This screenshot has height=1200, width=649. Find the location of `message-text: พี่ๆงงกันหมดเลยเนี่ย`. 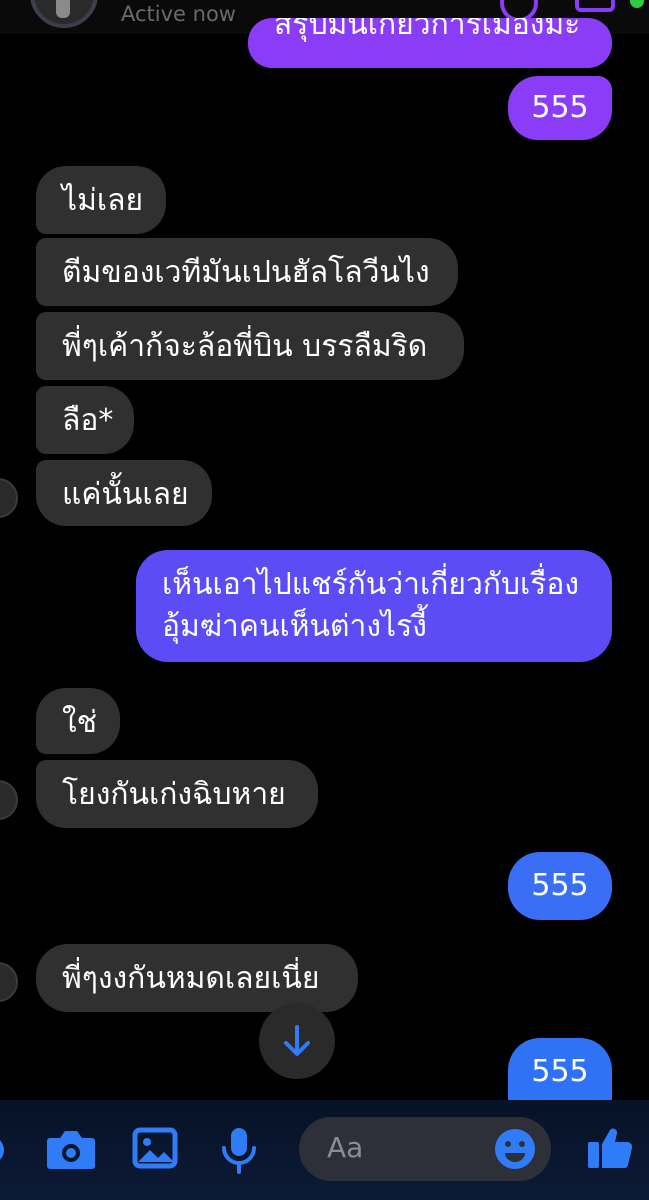

message-text: พี่ๆงงกันหมดเลยเนี่ย is located at coordinates (191, 978).